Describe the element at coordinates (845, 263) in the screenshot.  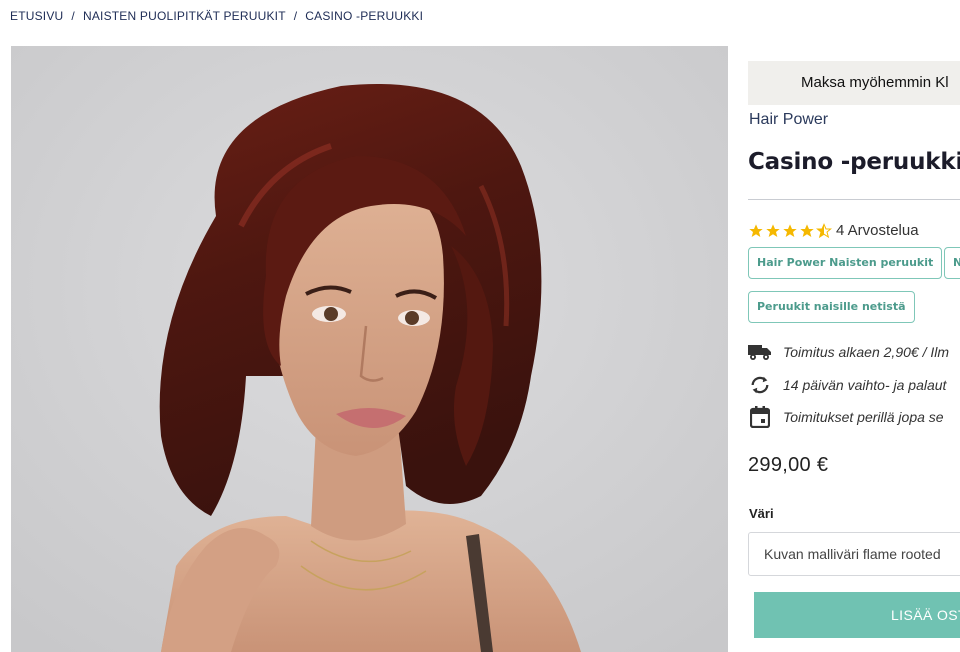
I see `tag-hair-power-naisten: Hair Power Naisten peruukit` at that location.